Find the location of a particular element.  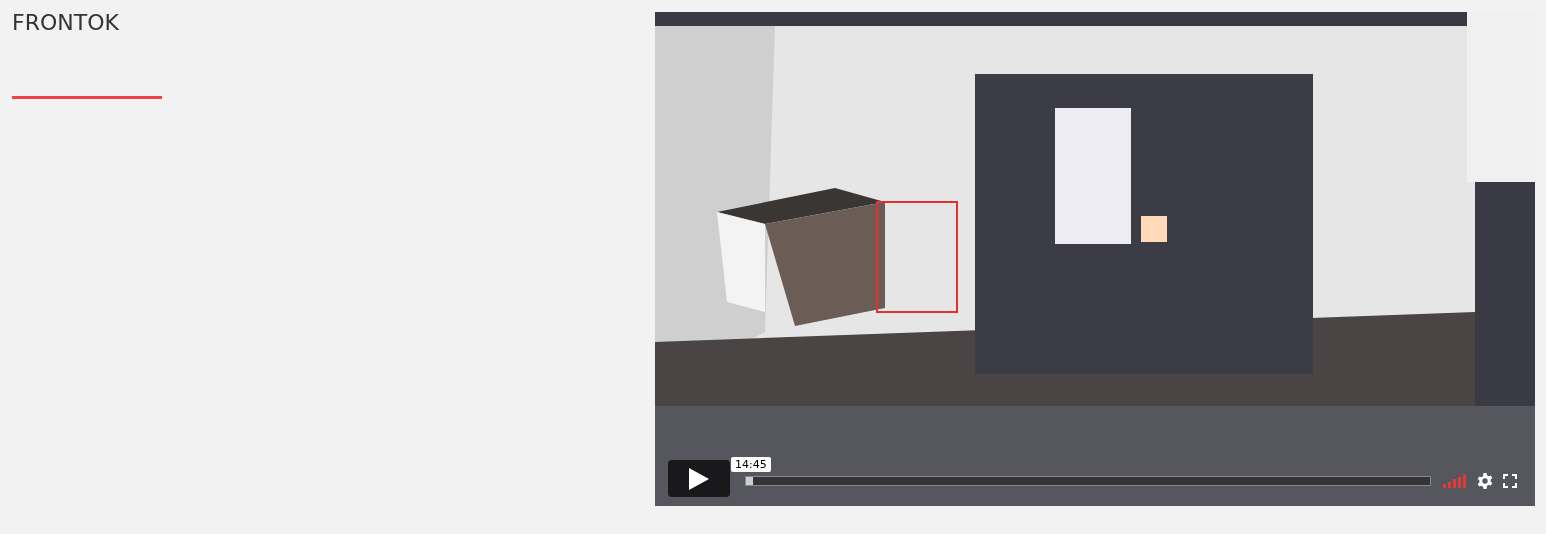

play-icon is located at coordinates (699, 478).